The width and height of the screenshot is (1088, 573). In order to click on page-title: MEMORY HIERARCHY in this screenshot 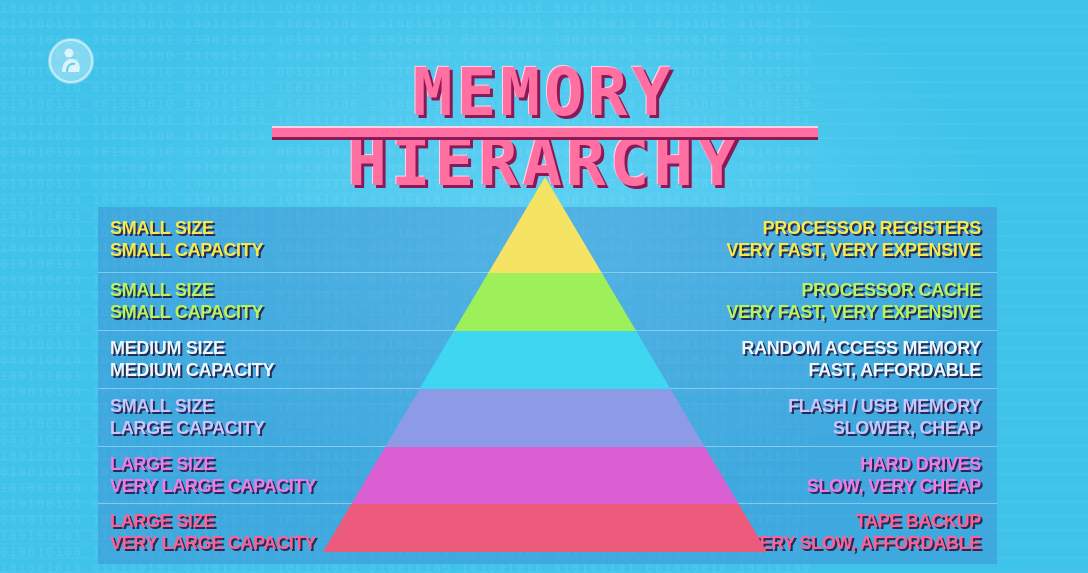, I will do `click(544, 127)`.